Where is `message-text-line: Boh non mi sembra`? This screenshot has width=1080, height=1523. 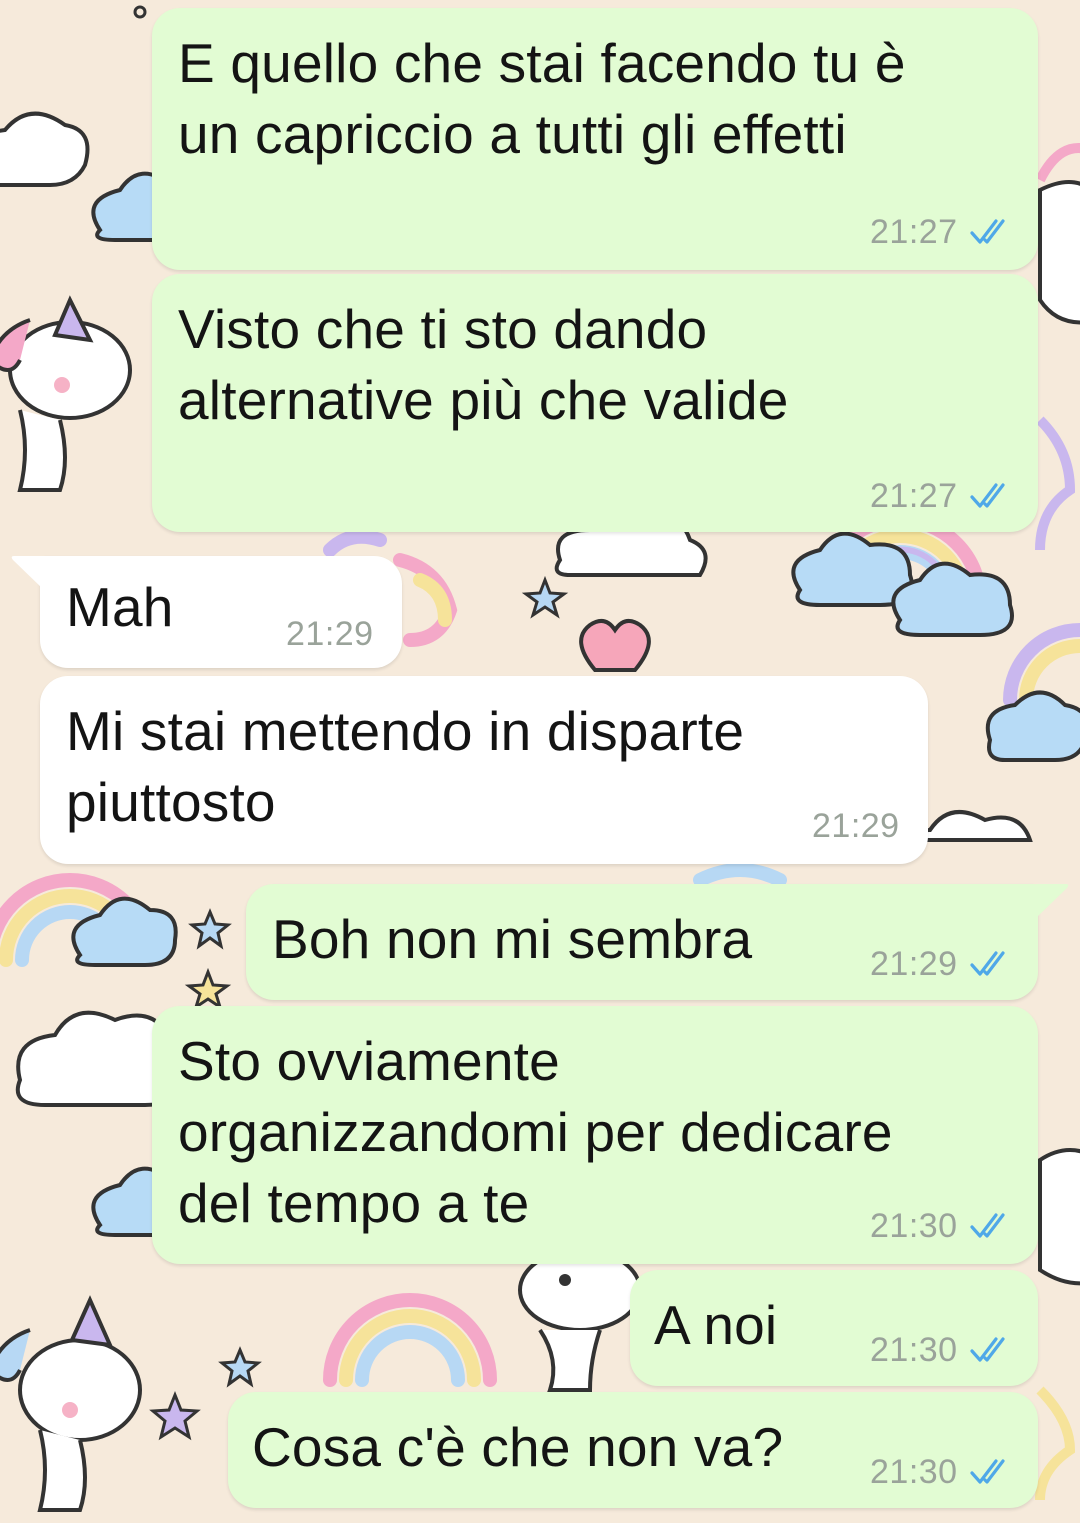
message-text-line: Boh non mi sembra is located at coordinates (512, 939).